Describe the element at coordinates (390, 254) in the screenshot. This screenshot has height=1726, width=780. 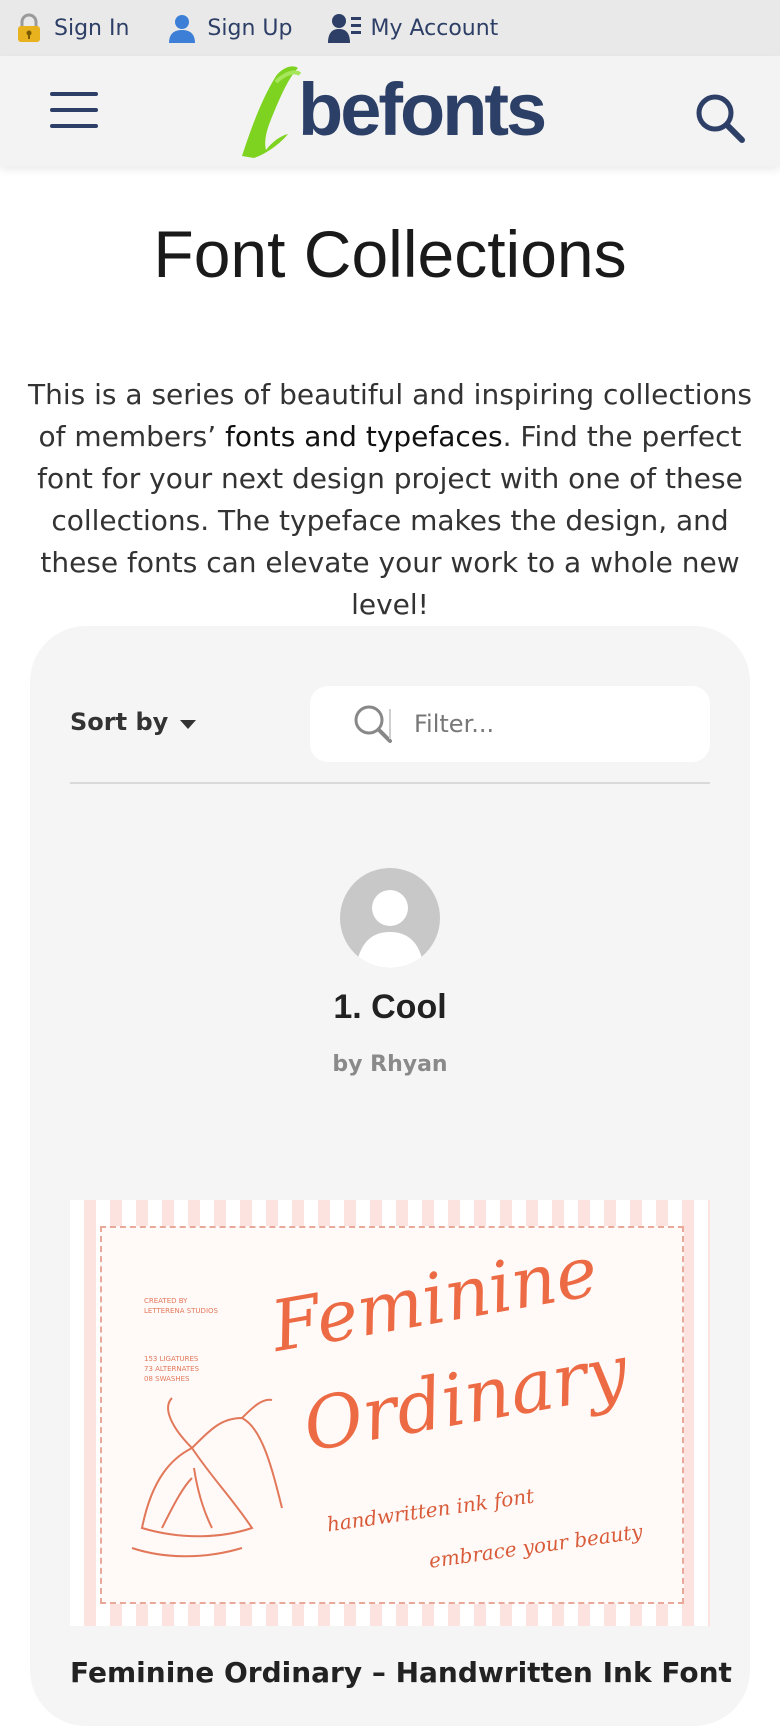
I see `page-title: Font Collections` at that location.